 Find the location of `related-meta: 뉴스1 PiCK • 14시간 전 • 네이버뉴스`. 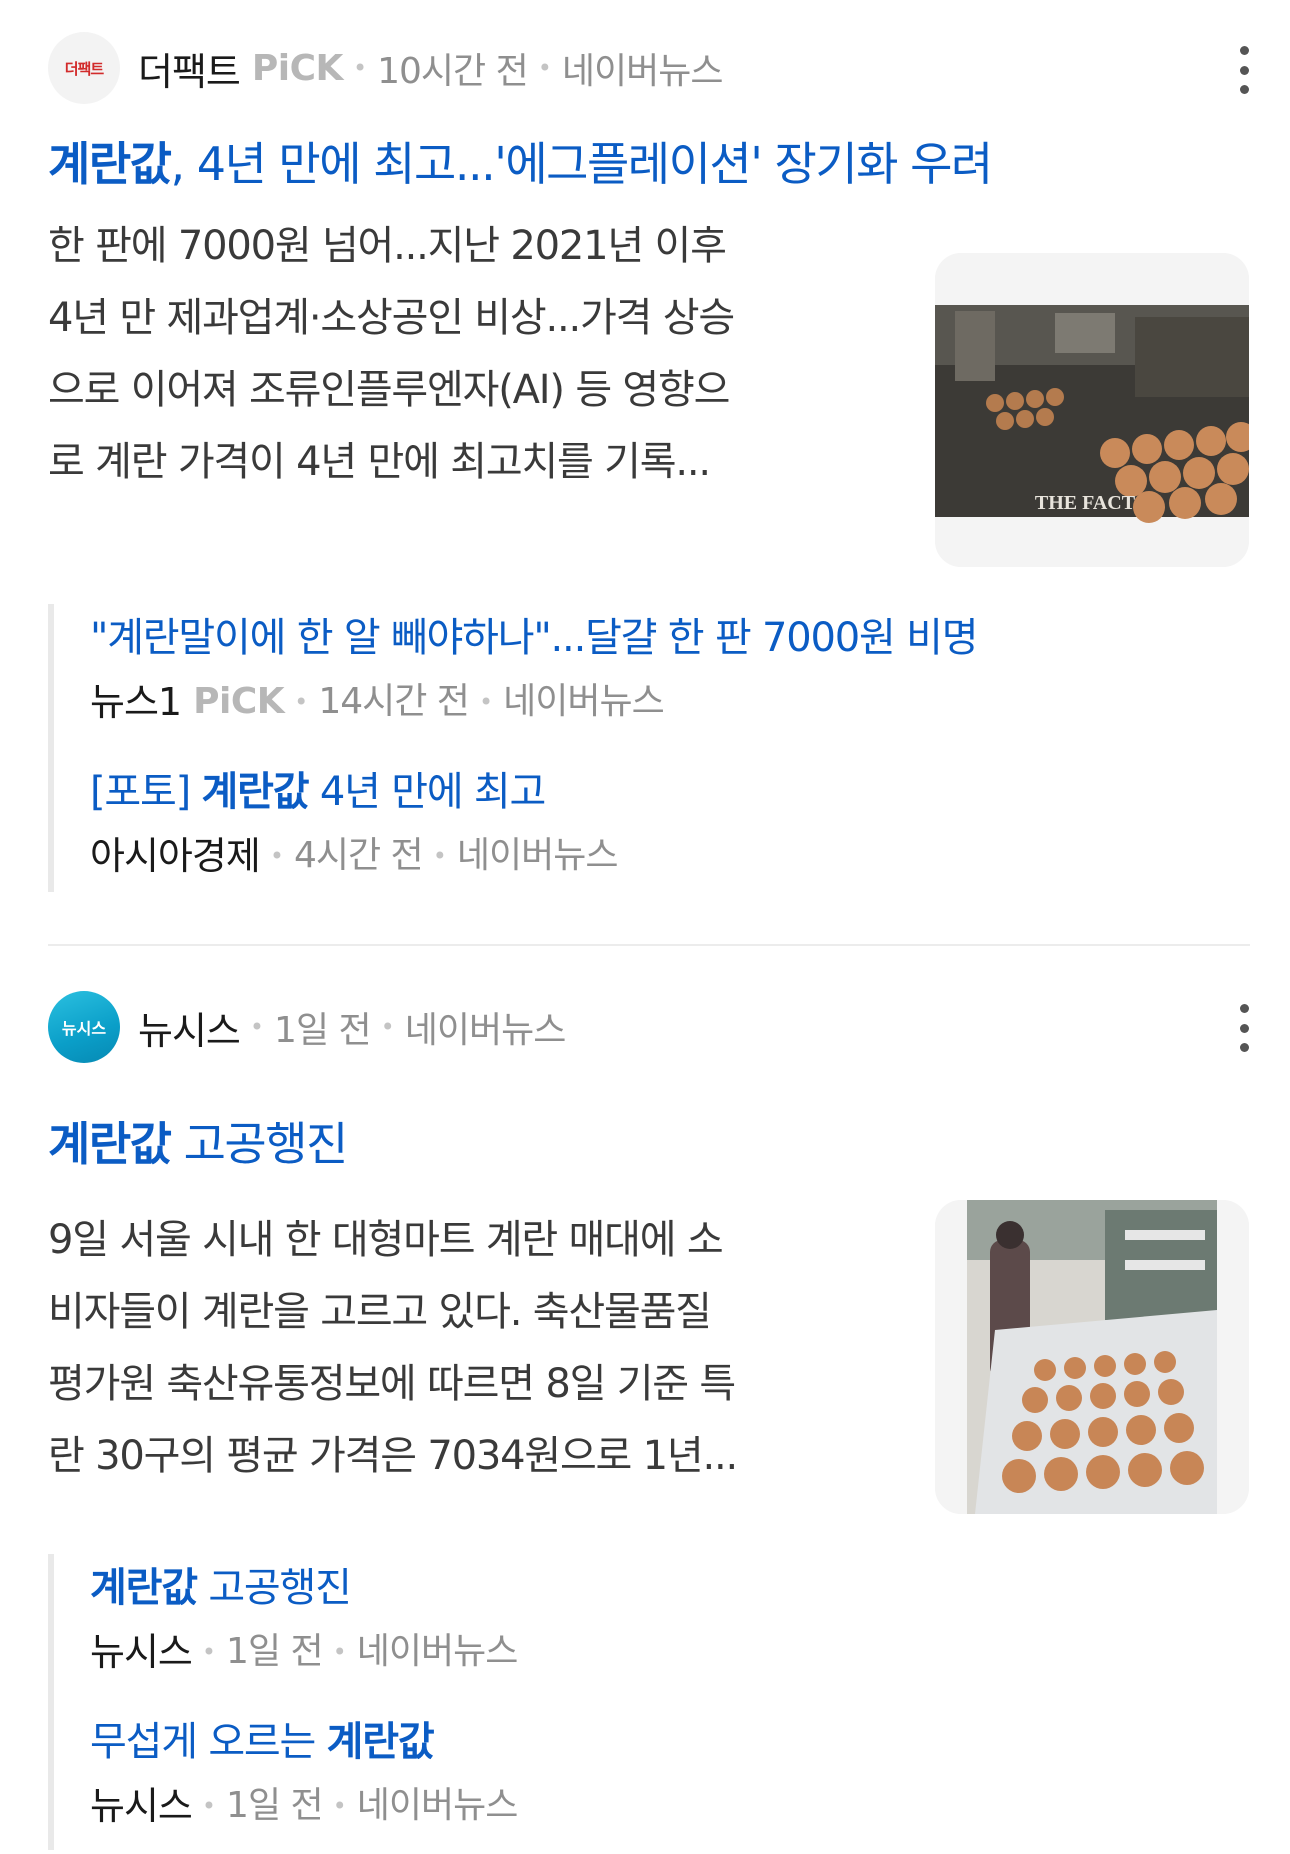

related-meta: 뉴스1 PiCK • 14시간 전 • 네이버뉴스 is located at coordinates (533, 702).